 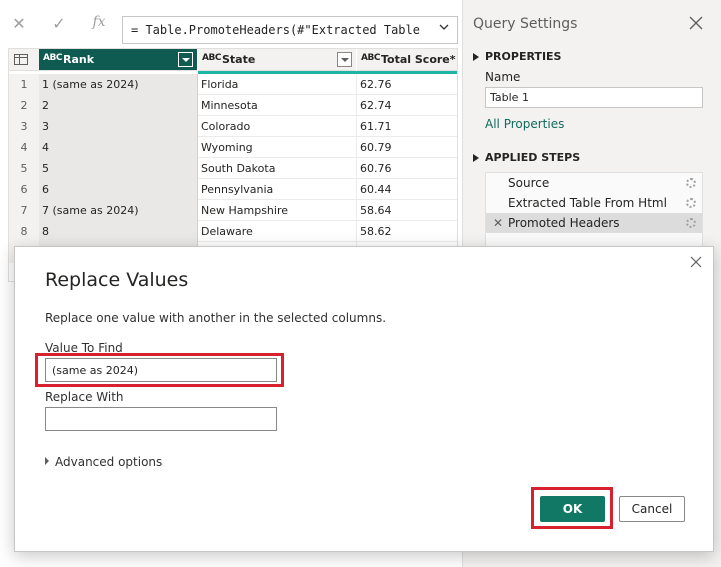 I want to click on table-row: 1 1 (same as 2024) Florida 62.76, so click(x=233, y=84).